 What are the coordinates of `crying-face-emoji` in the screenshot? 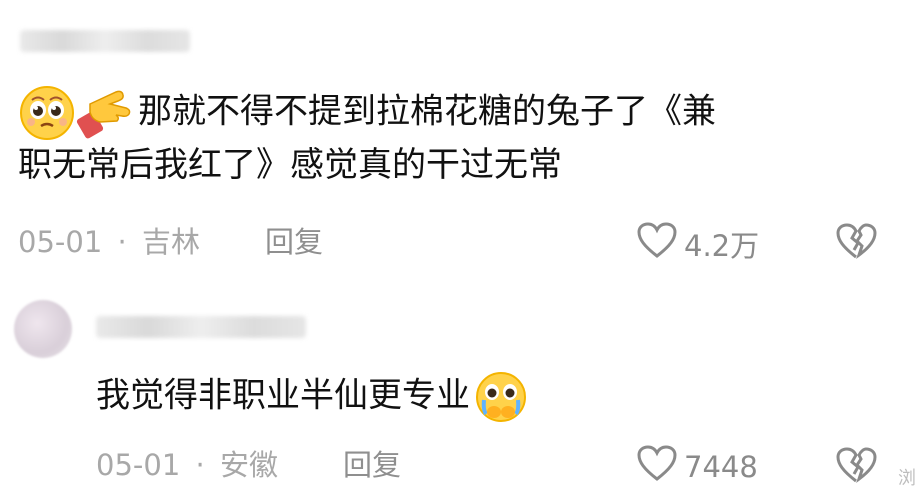 It's located at (501, 397).